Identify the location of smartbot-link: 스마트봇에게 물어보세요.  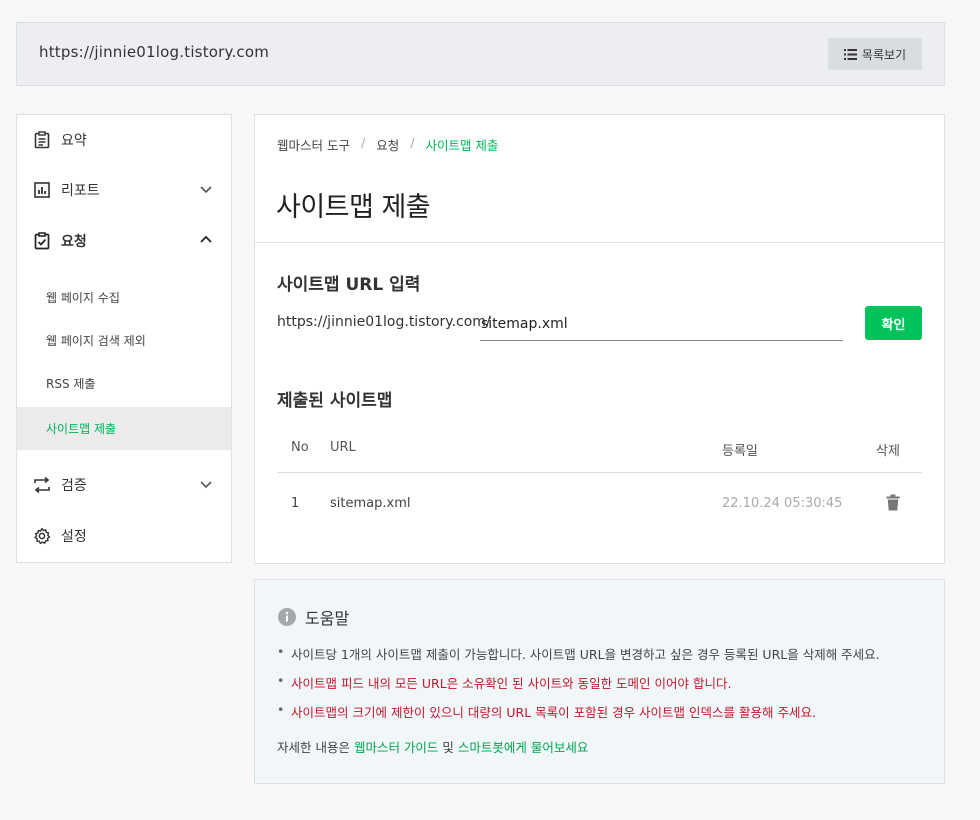
(523, 747).